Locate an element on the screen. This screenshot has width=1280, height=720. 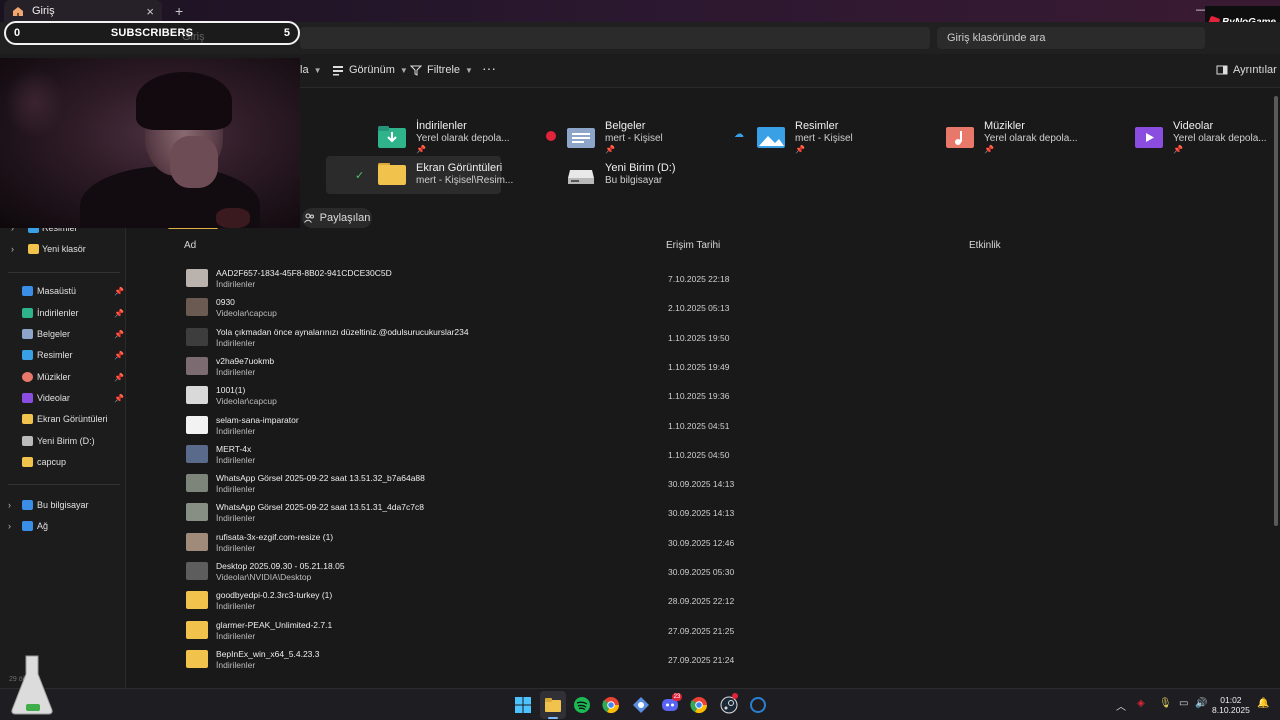
subscriber-label: SUBSCRIBERS is located at coordinates (152, 33).